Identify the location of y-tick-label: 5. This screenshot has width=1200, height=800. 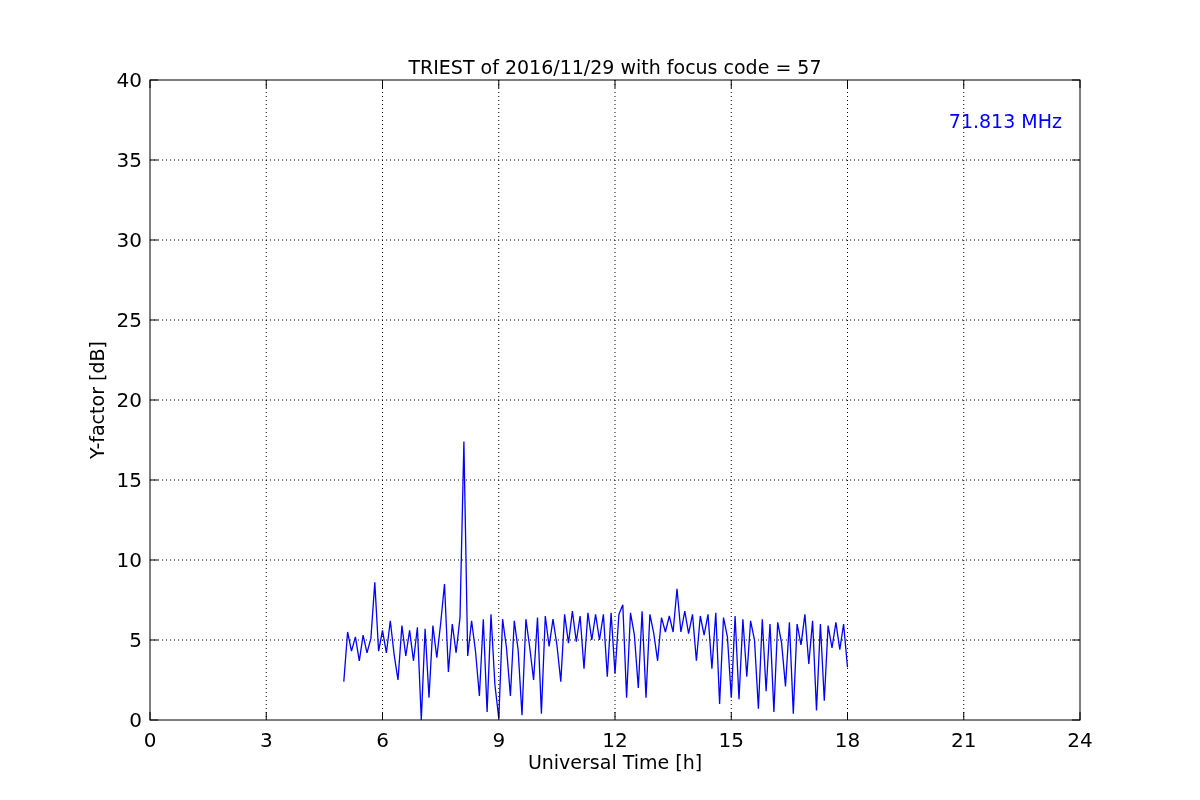
(135, 640).